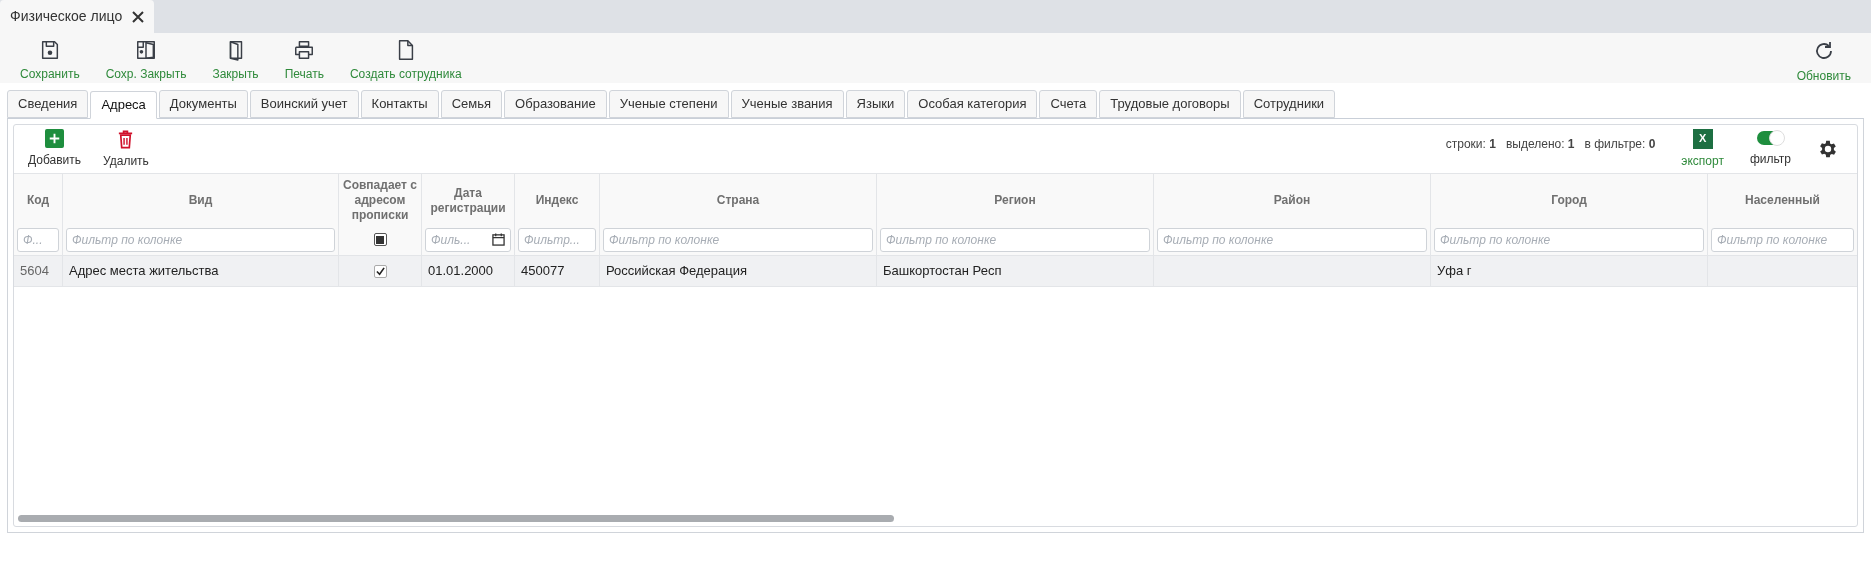 This screenshot has height=564, width=1871. I want to click on toolbar-button: Сохр. Закрыть, so click(146, 61).